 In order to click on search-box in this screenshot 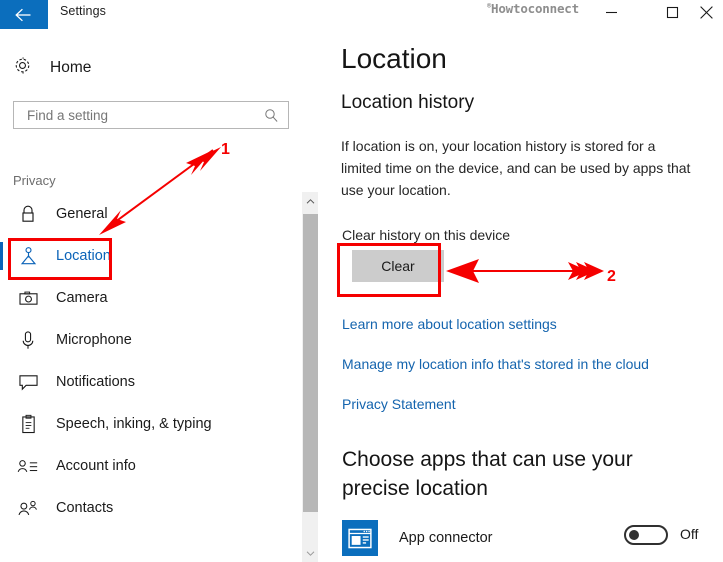, I will do `click(151, 115)`.